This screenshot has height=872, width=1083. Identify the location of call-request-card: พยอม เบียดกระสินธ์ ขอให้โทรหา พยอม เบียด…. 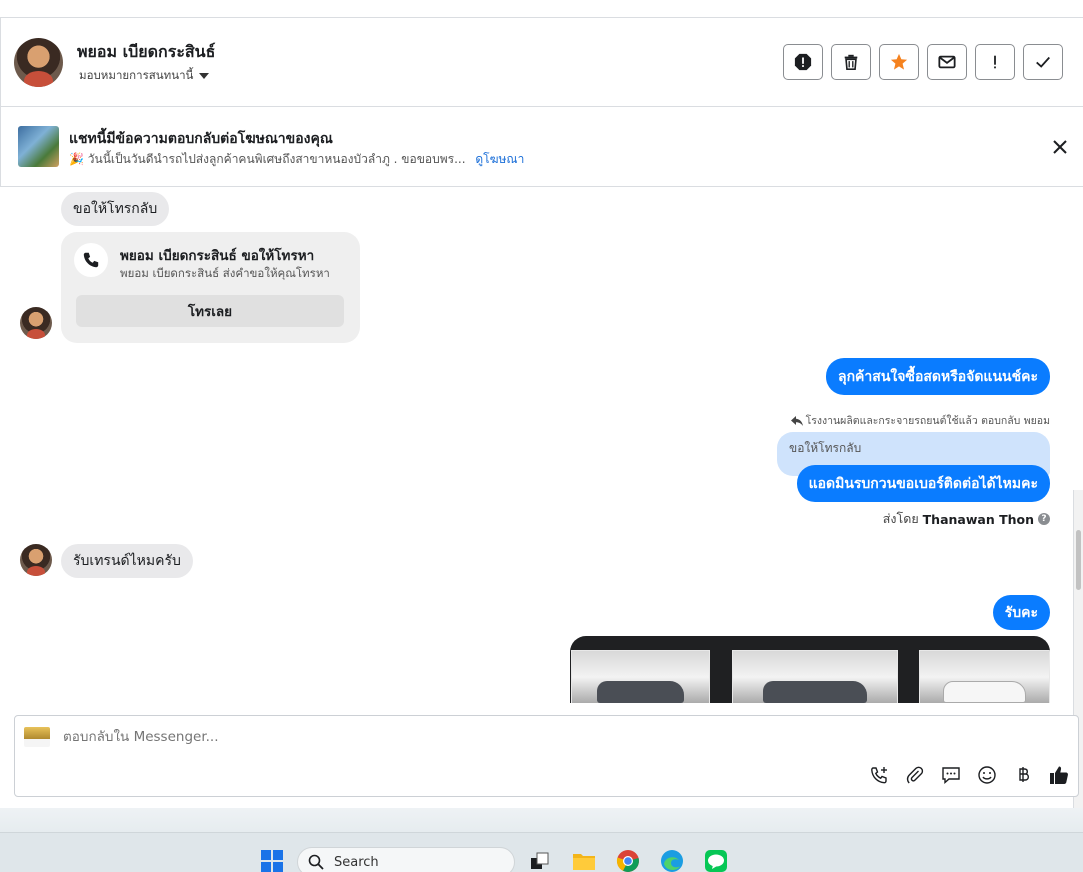
(210, 287).